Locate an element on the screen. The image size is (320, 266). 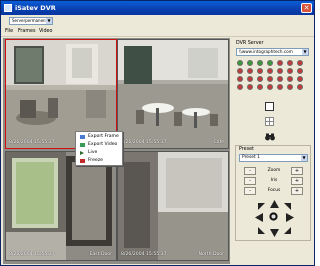
camera-name: Cafe is located at coordinates (218, 142).